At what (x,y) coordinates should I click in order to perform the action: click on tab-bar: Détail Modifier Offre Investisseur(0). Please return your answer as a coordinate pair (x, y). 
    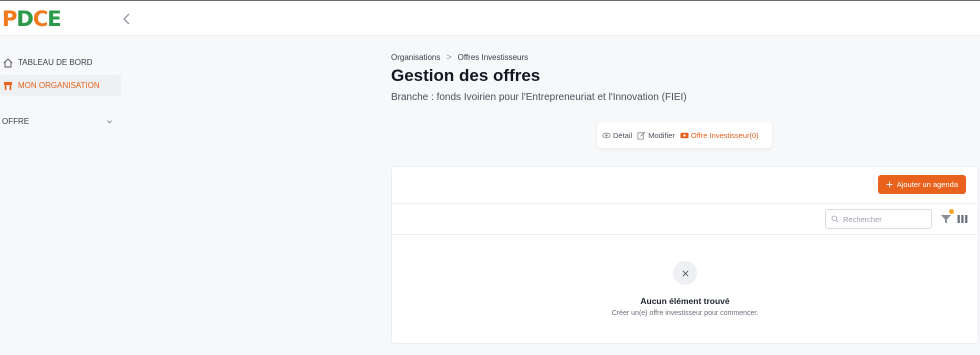
    Looking at the image, I should click on (684, 135).